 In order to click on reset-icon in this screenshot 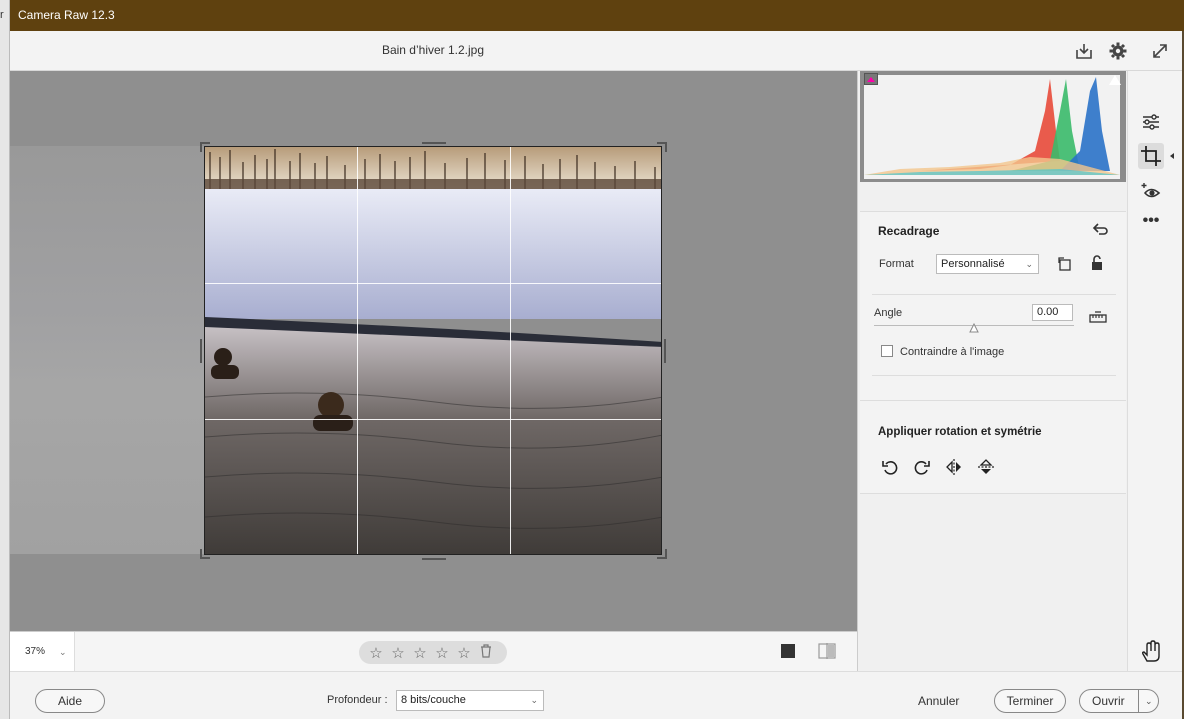, I will do `click(1100, 230)`.